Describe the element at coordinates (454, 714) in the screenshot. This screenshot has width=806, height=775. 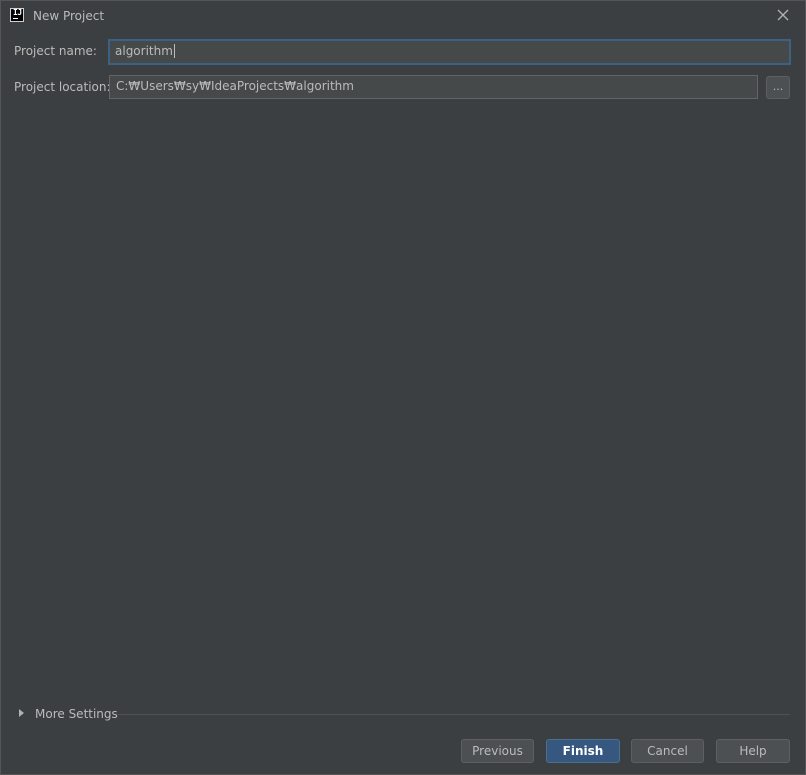
I see `separator-line` at that location.